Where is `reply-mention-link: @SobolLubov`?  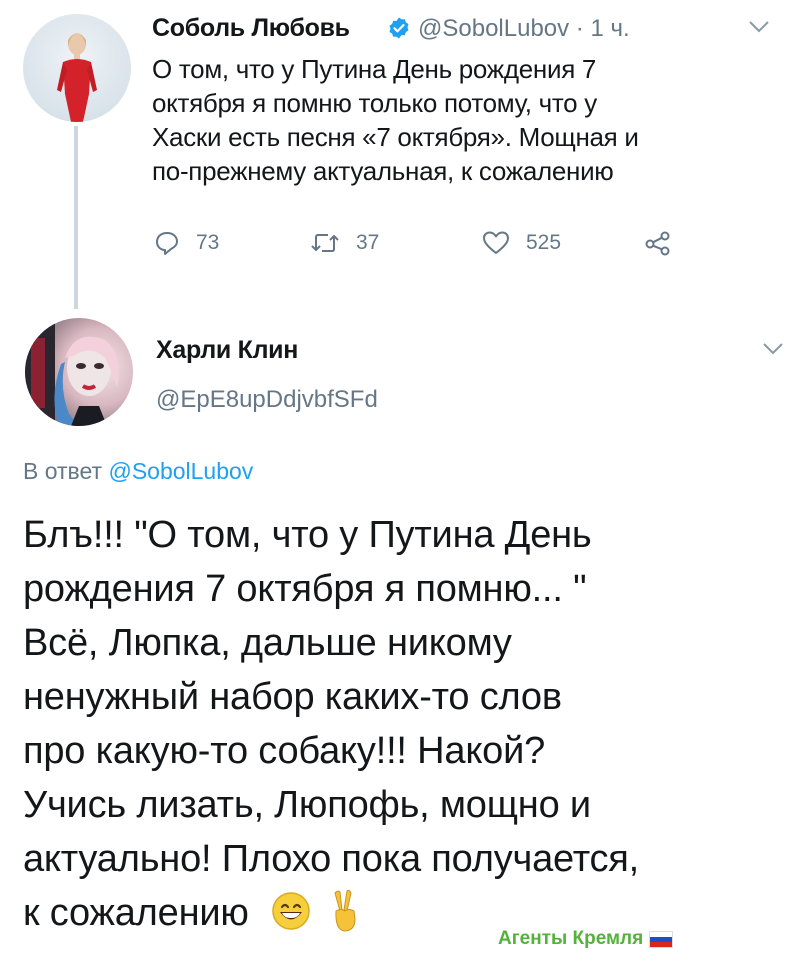
reply-mention-link: @SobolLubov is located at coordinates (180, 471).